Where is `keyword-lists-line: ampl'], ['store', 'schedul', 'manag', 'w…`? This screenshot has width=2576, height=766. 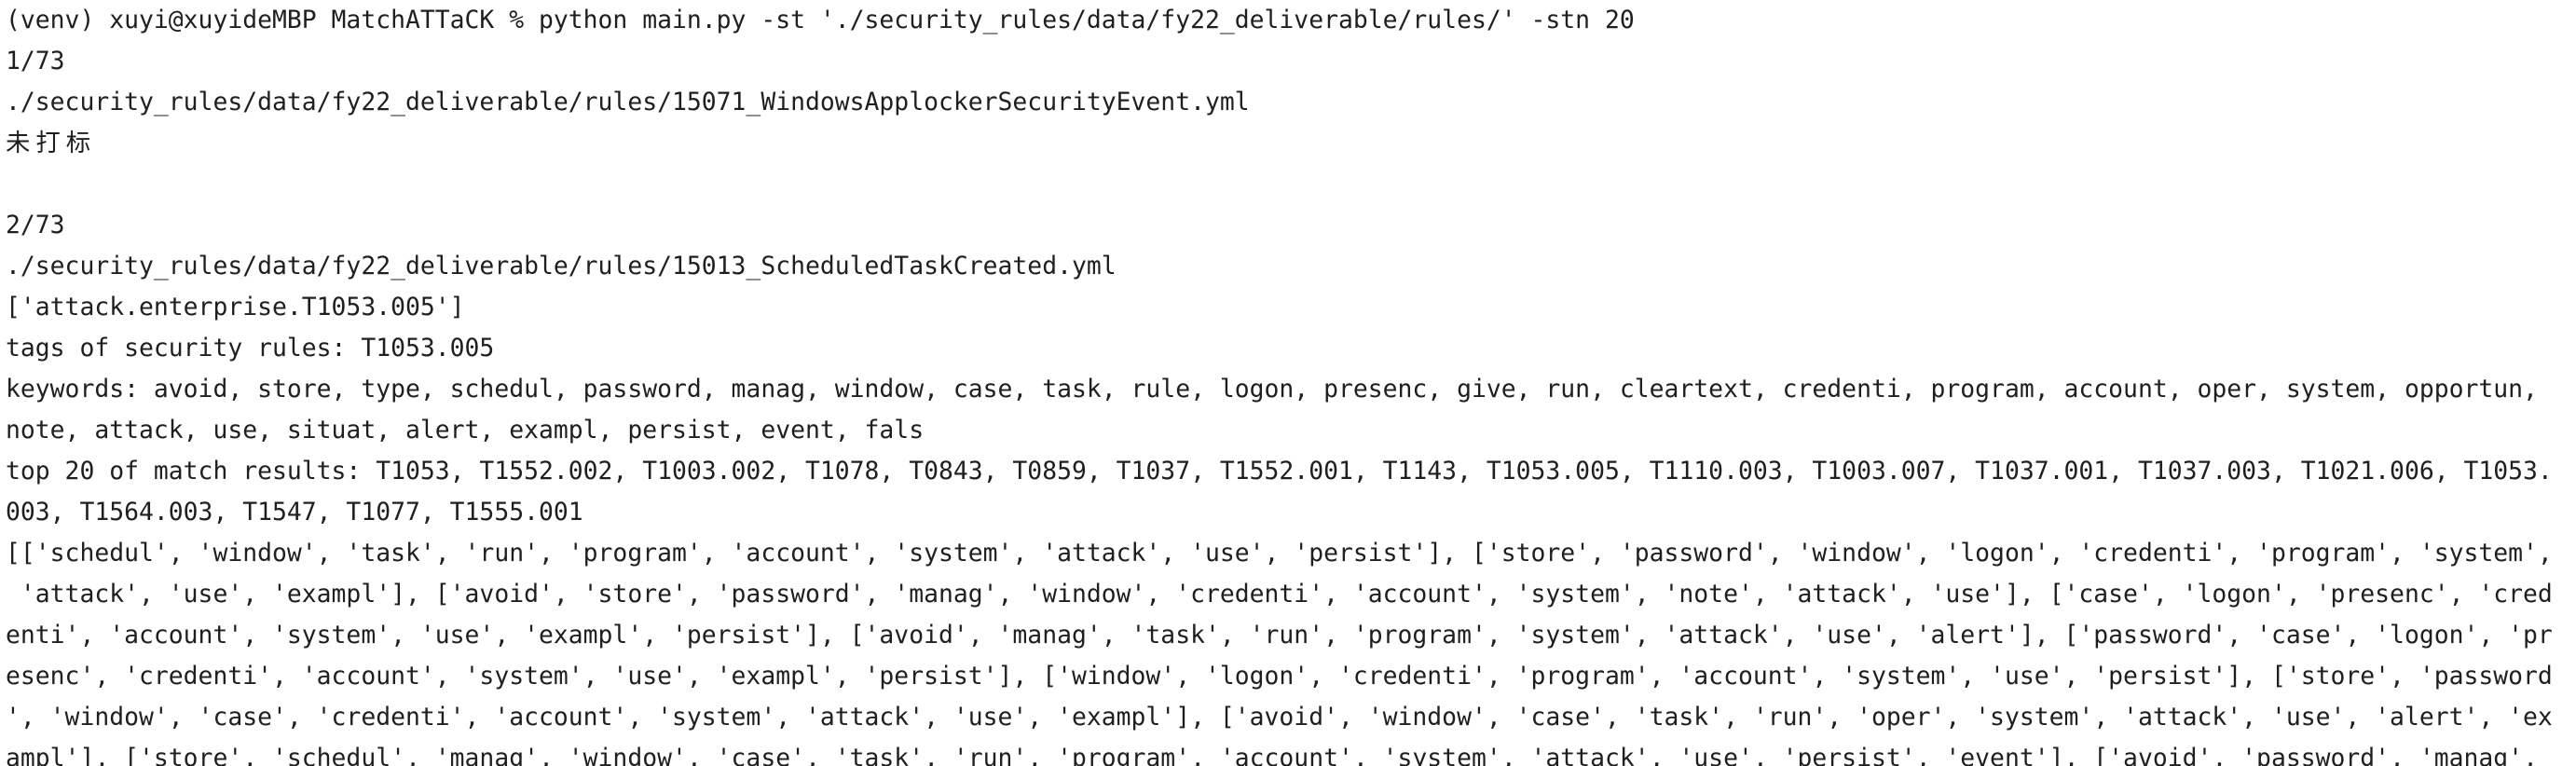
keyword-lists-line: ampl'], ['store', 'schedul', 'manag', 'w… is located at coordinates (1272, 755).